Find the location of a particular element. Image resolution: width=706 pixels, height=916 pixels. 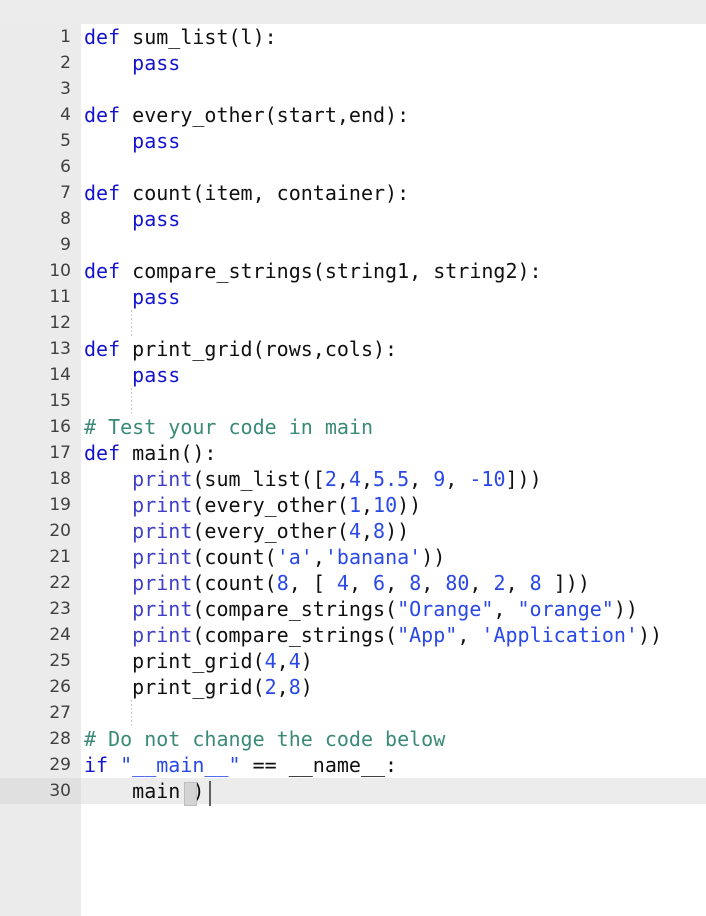

code-line-text: # Do not change the code below is located at coordinates (264, 739).